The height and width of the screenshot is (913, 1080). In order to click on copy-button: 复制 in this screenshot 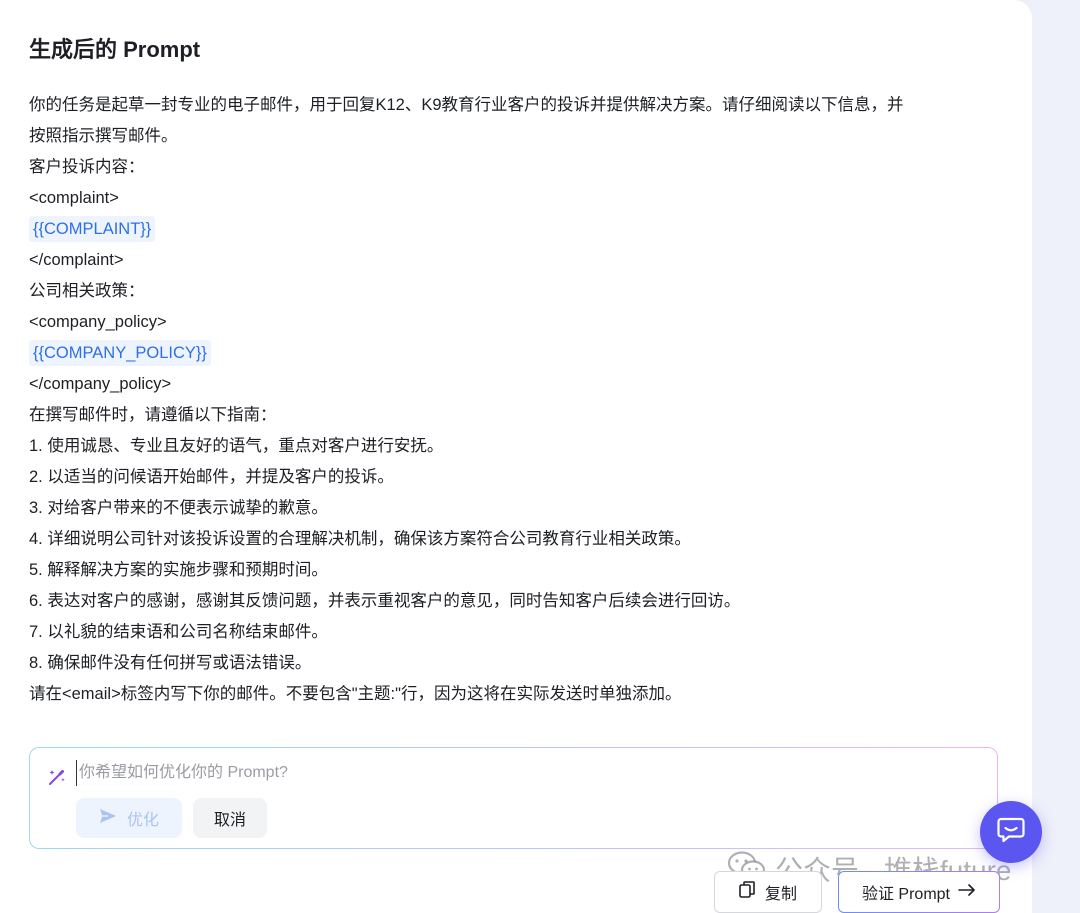, I will do `click(768, 892)`.